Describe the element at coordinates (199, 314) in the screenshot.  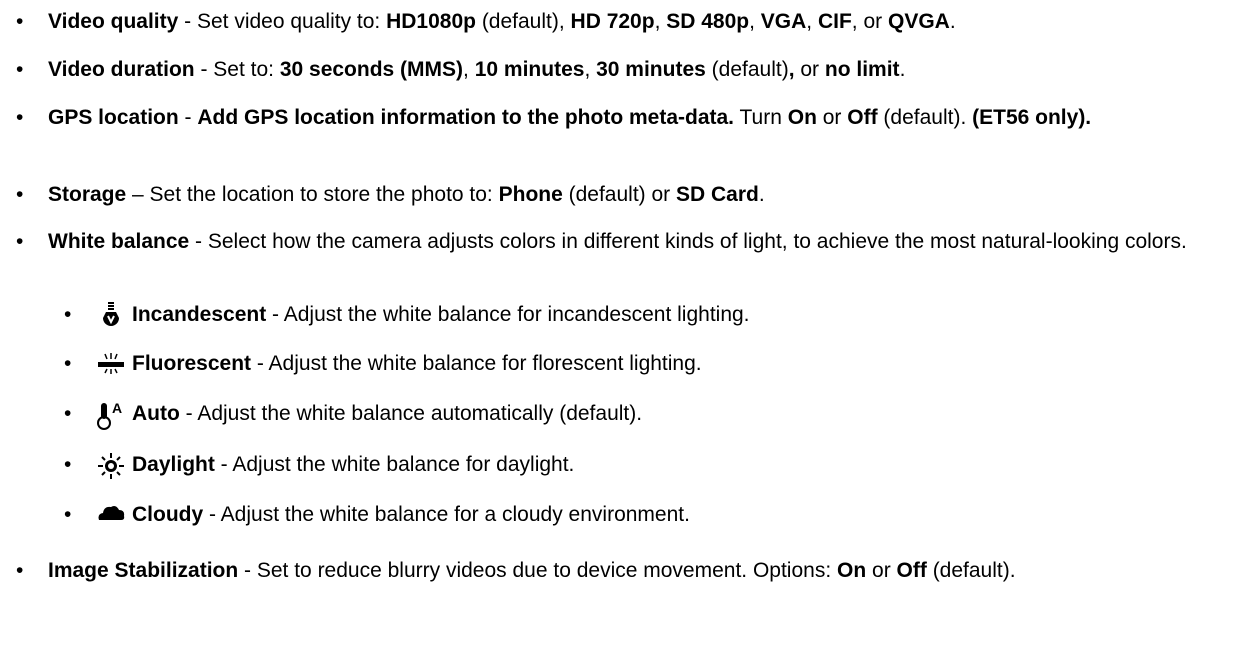
I see `bold-text-run: Incandescent` at that location.